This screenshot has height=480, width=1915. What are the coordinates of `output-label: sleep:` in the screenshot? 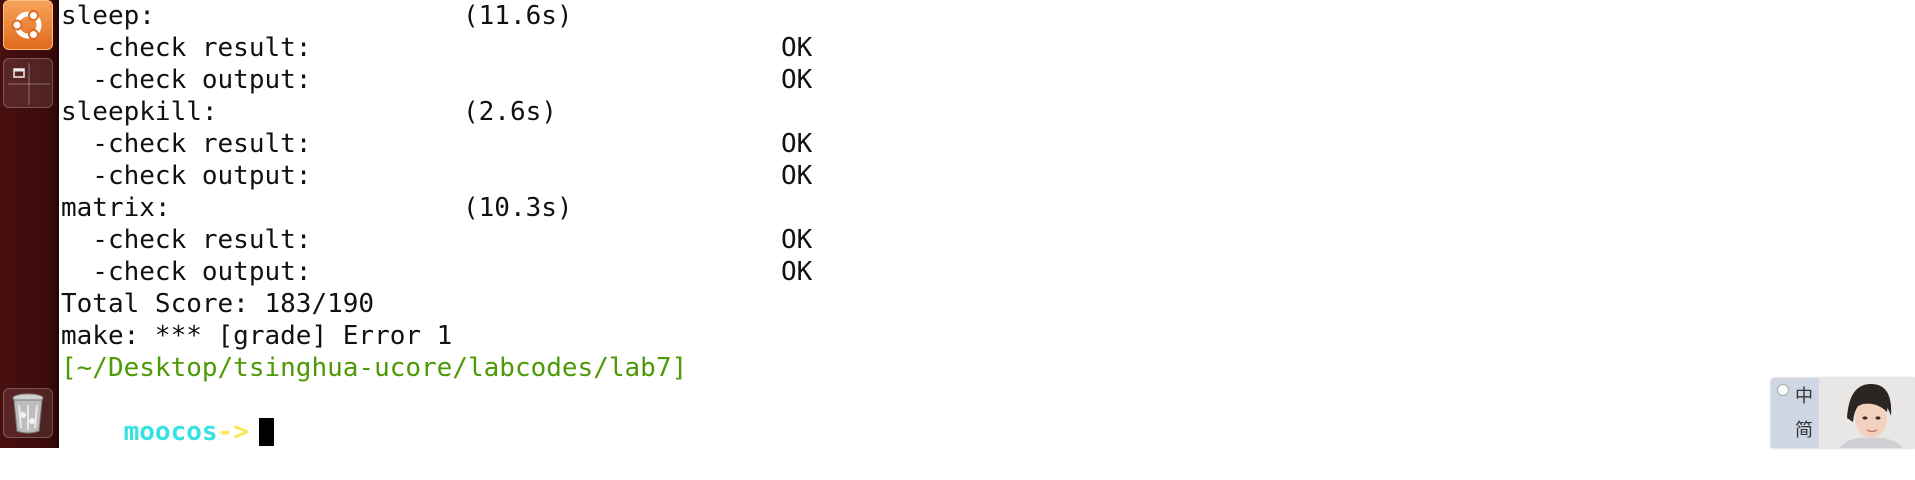 It's located at (108, 16).